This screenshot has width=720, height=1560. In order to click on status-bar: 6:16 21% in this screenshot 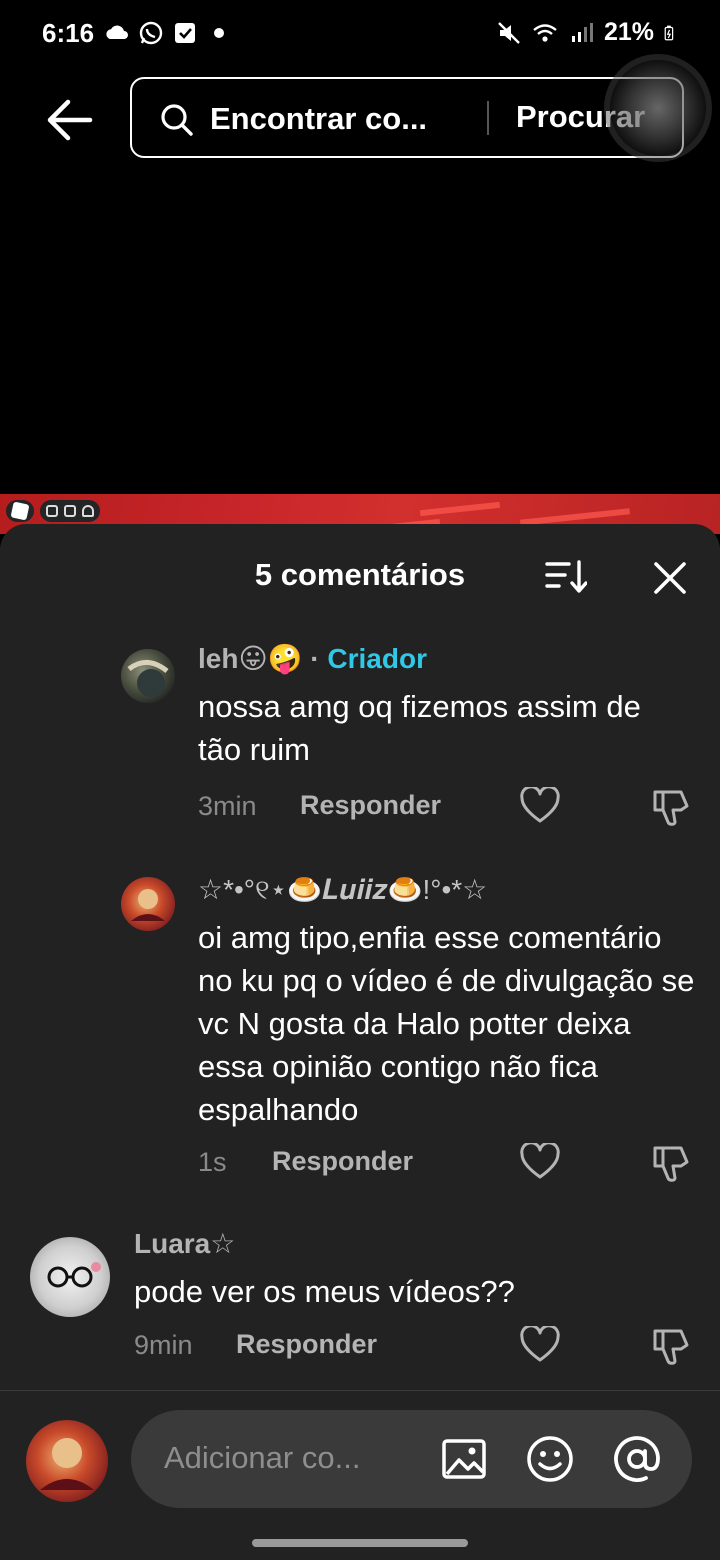, I will do `click(360, 34)`.